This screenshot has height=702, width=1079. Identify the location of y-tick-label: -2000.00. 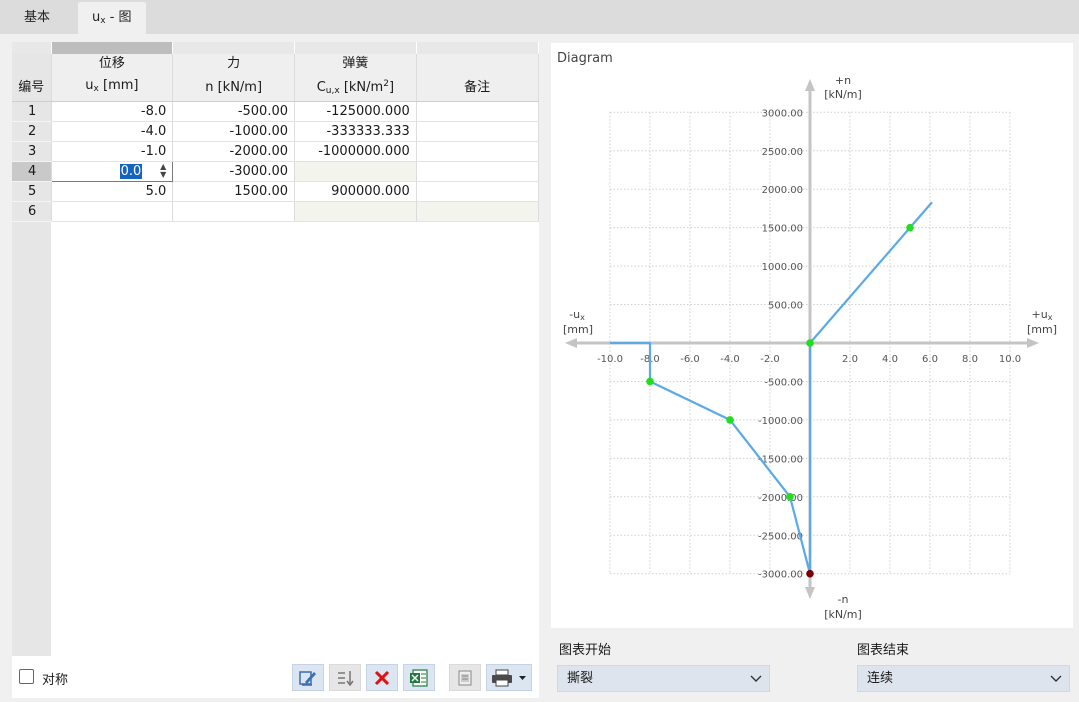
(780, 498).